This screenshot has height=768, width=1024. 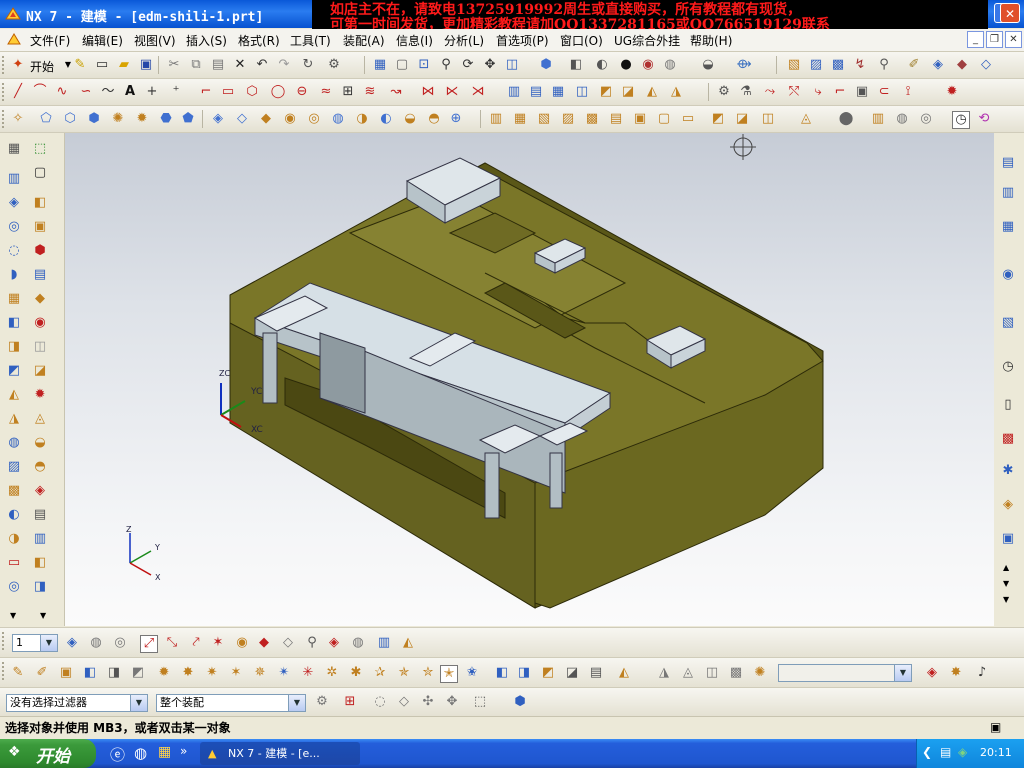 What do you see at coordinates (96, 643) in the screenshot?
I see `layer-icon-2: ◍` at bounding box center [96, 643].